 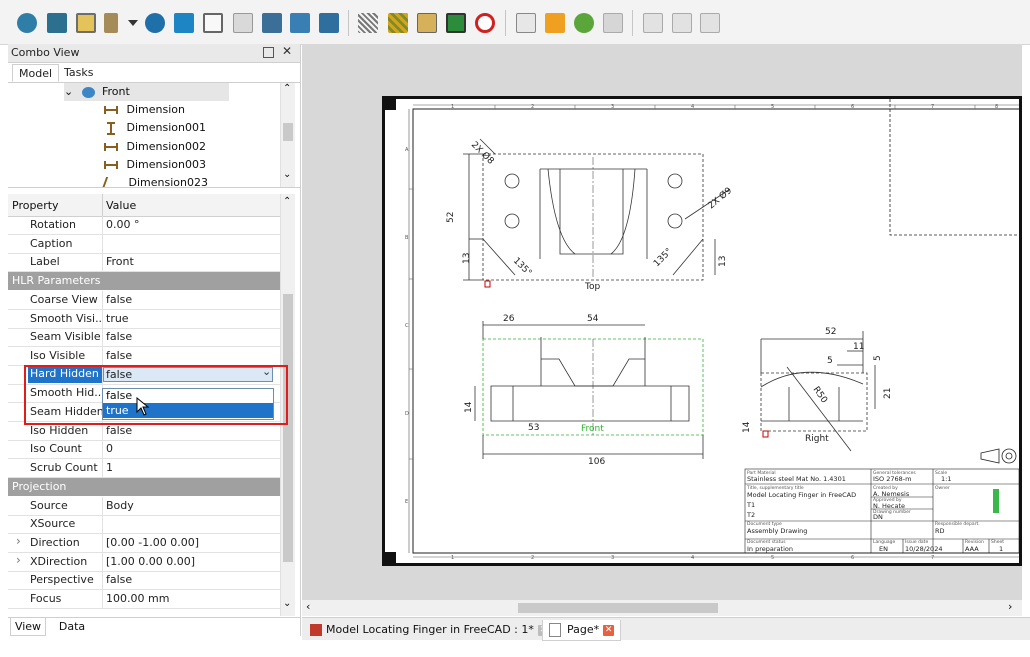 I want to click on balloon-icon, so click(x=329, y=23).